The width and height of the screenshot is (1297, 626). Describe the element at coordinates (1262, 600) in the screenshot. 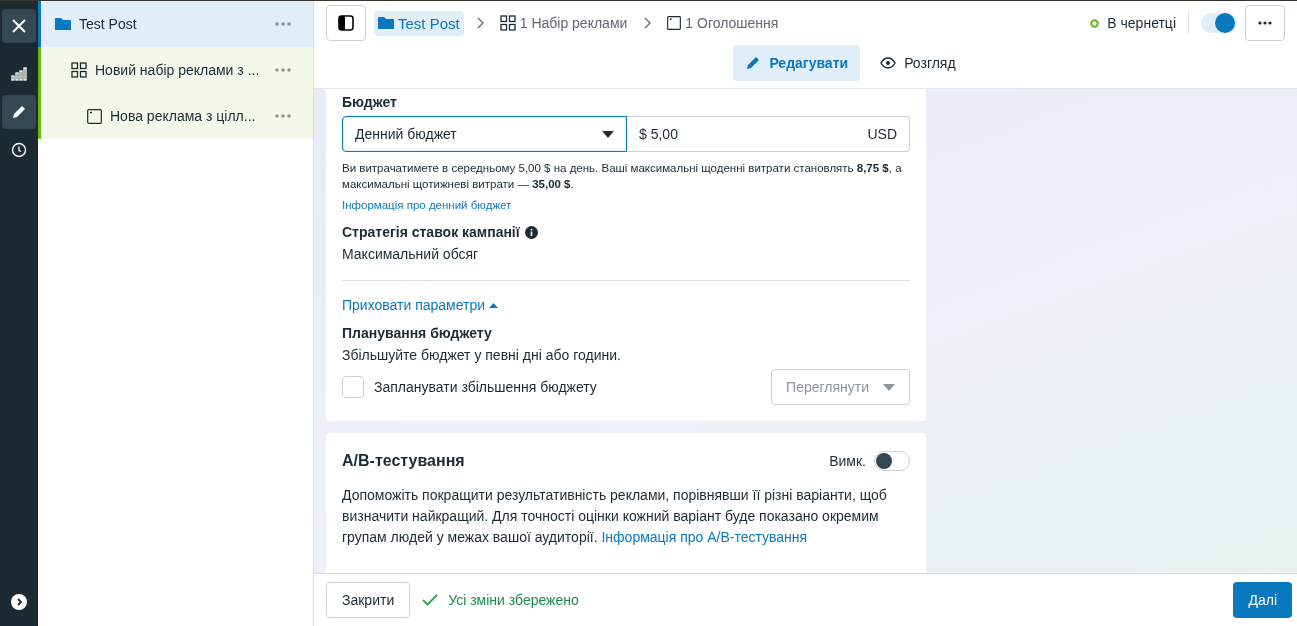

I see `next-button: Далі` at that location.